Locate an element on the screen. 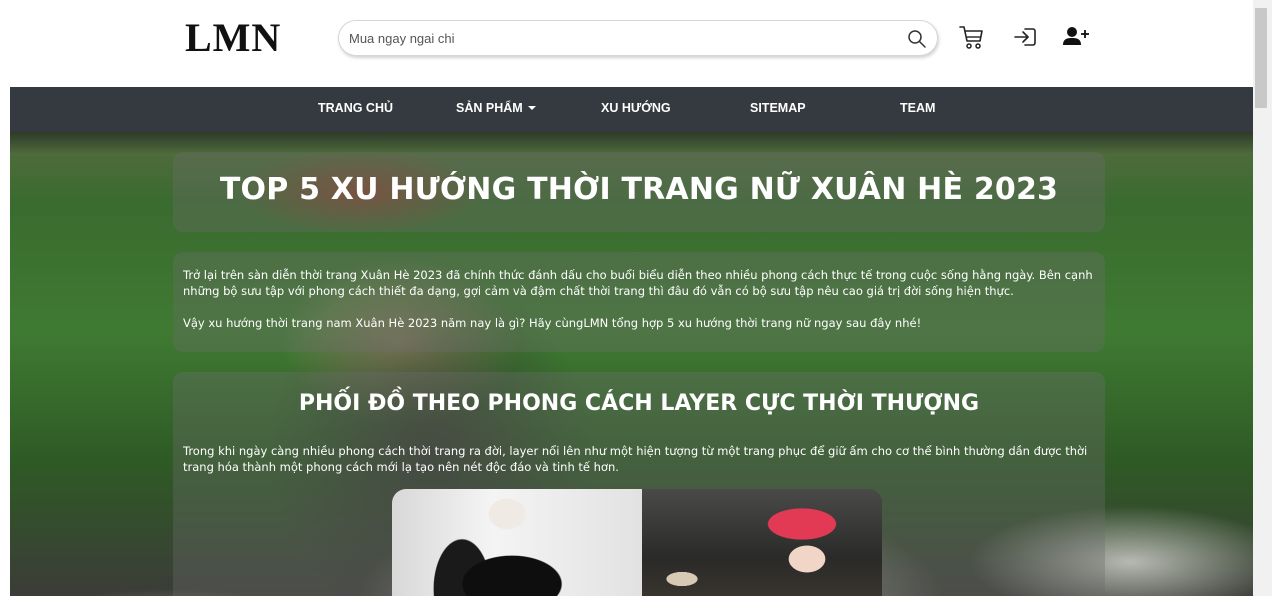 Image resolution: width=1272 pixels, height=596 pixels. section-photo is located at coordinates (637, 542).